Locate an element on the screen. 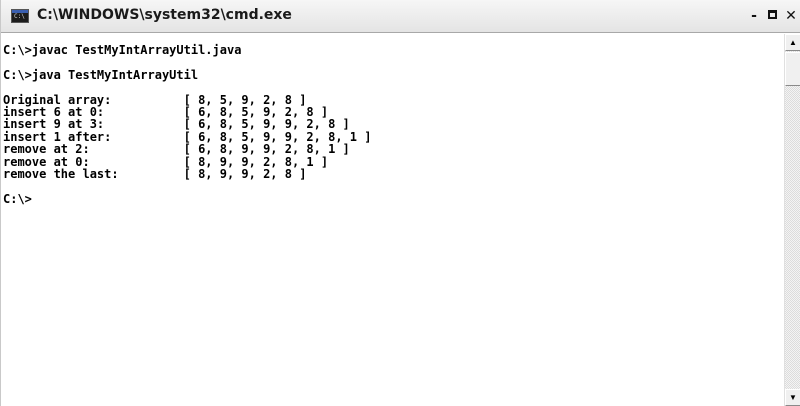 Image resolution: width=800 pixels, height=406 pixels. console-line: C:\>java TestMyIntArrayUtil is located at coordinates (101, 74).